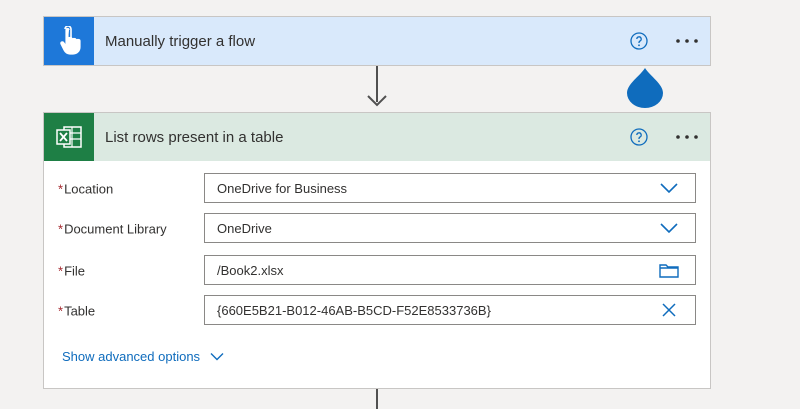 The height and width of the screenshot is (409, 800). I want to click on field-label-text: File, so click(75, 271).